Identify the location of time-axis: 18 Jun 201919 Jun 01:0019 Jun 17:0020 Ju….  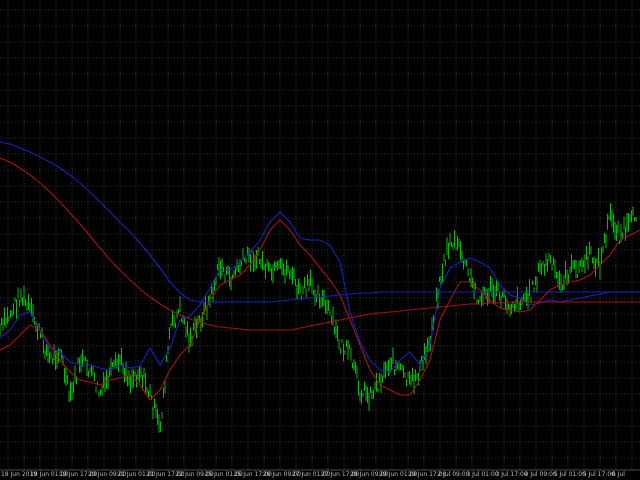
(320, 473).